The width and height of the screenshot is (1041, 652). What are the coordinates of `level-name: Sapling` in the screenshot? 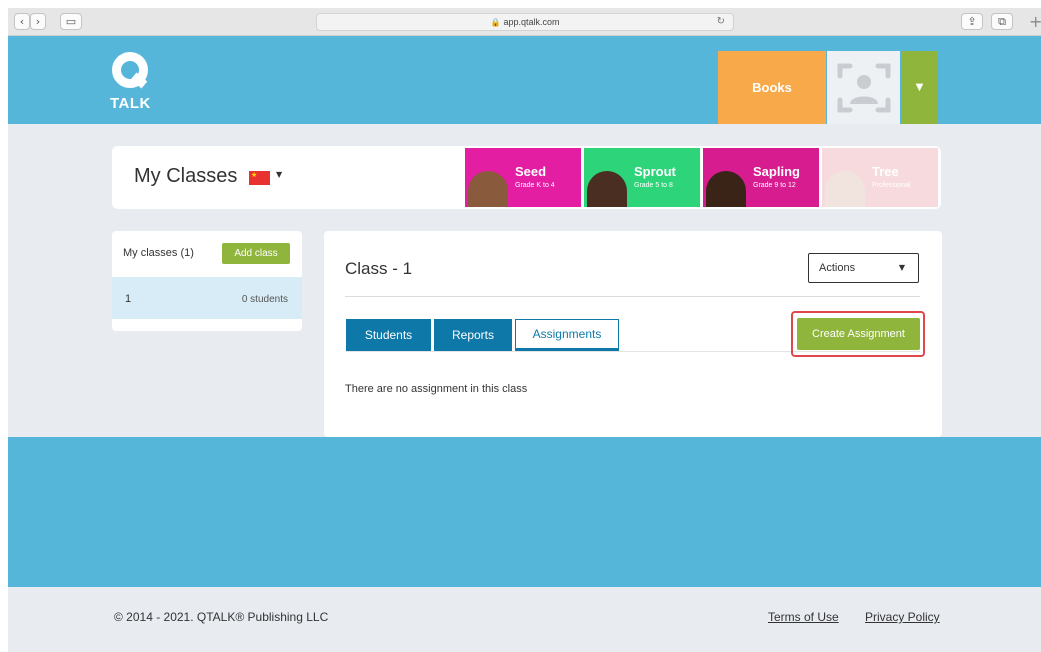 It's located at (776, 171).